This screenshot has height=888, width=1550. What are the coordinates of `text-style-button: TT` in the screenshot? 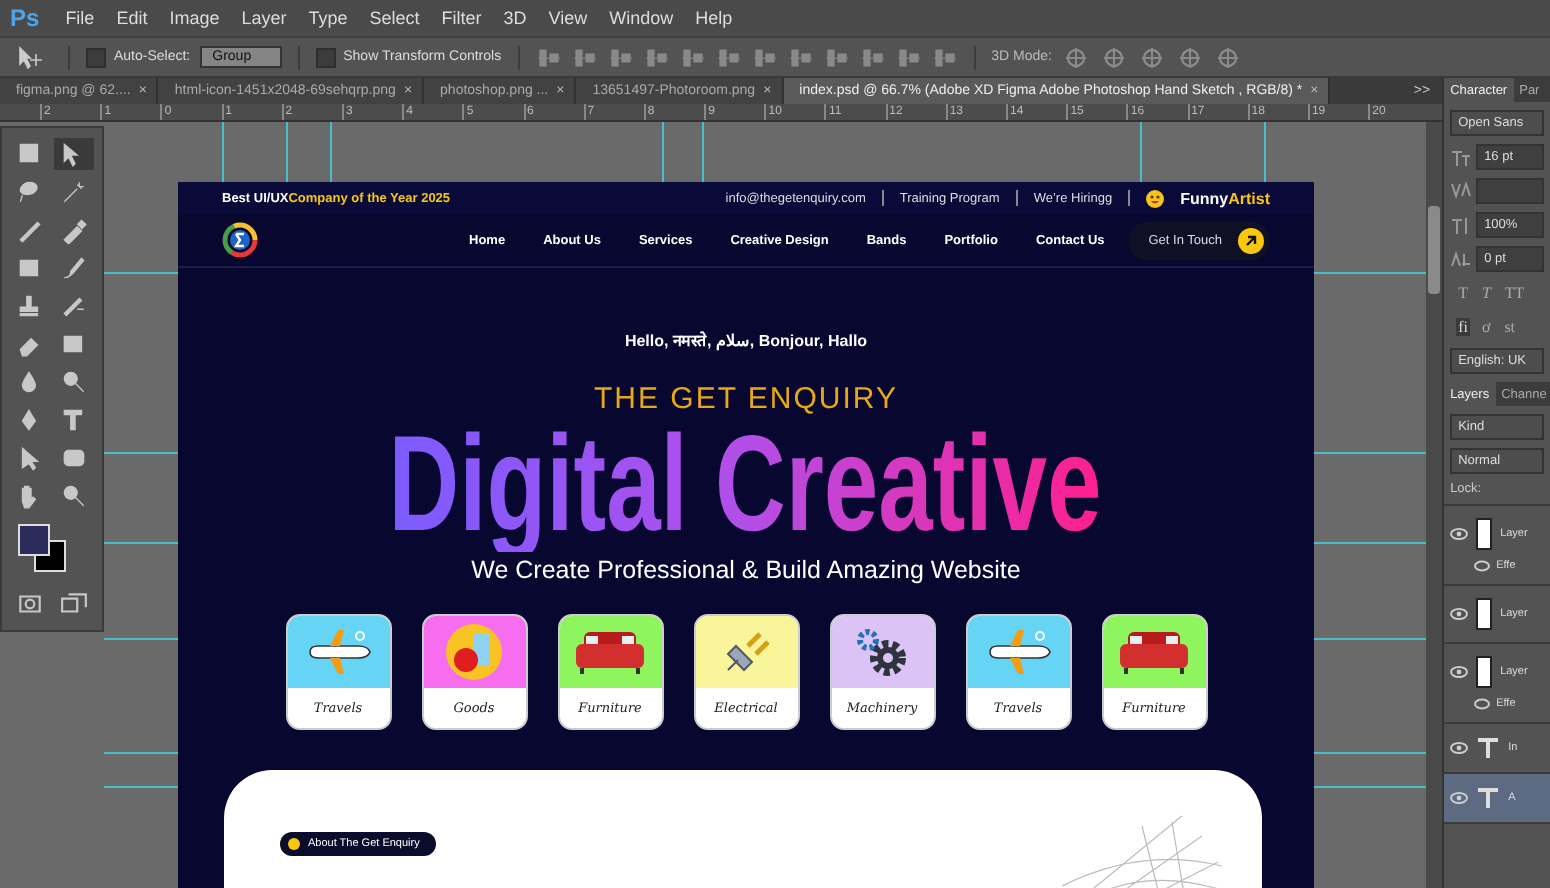 It's located at (1514, 293).